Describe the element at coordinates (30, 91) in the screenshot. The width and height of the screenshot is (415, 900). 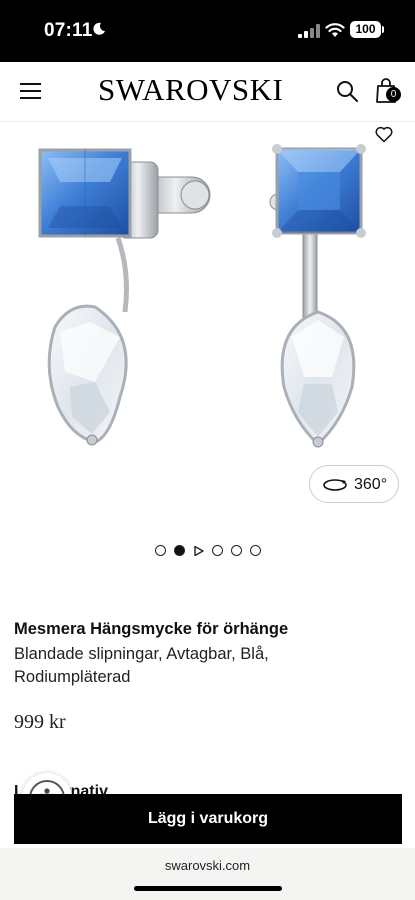
I see `hamburger-menu-icon` at that location.